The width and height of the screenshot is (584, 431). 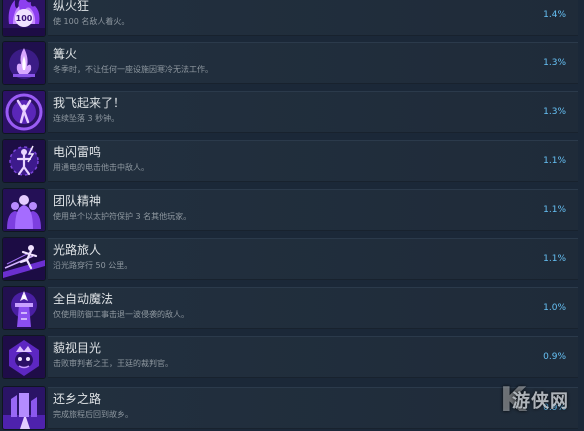 I want to click on achievement-panel: 纵火狂 使 100 名敌人着火。 1.4%, so click(x=313, y=18).